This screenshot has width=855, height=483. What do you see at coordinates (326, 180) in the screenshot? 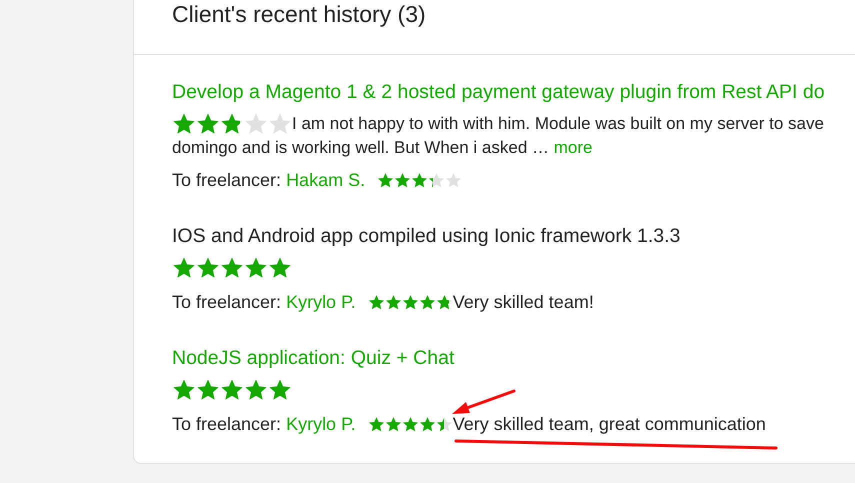
I see `freelancer-link: Hakam S.` at bounding box center [326, 180].